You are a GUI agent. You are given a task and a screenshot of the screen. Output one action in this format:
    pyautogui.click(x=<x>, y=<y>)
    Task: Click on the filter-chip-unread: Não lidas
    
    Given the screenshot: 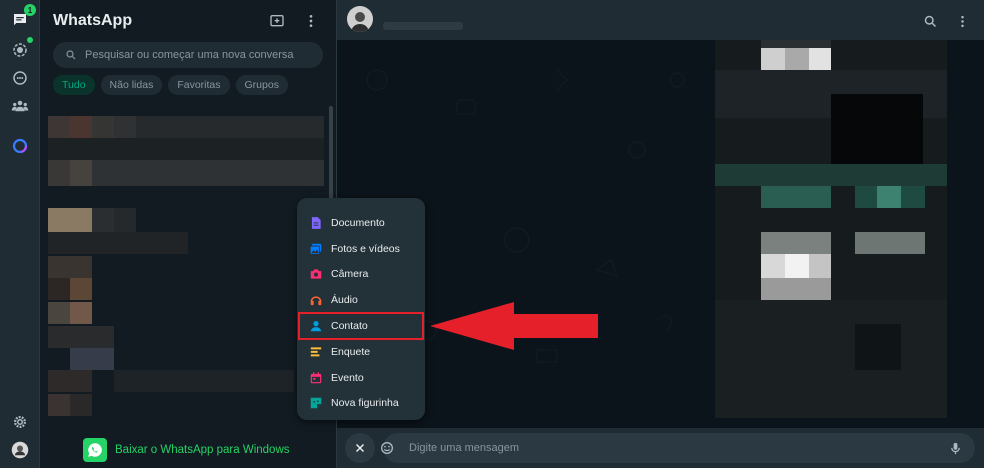 What is the action you would take?
    pyautogui.click(x=131, y=85)
    